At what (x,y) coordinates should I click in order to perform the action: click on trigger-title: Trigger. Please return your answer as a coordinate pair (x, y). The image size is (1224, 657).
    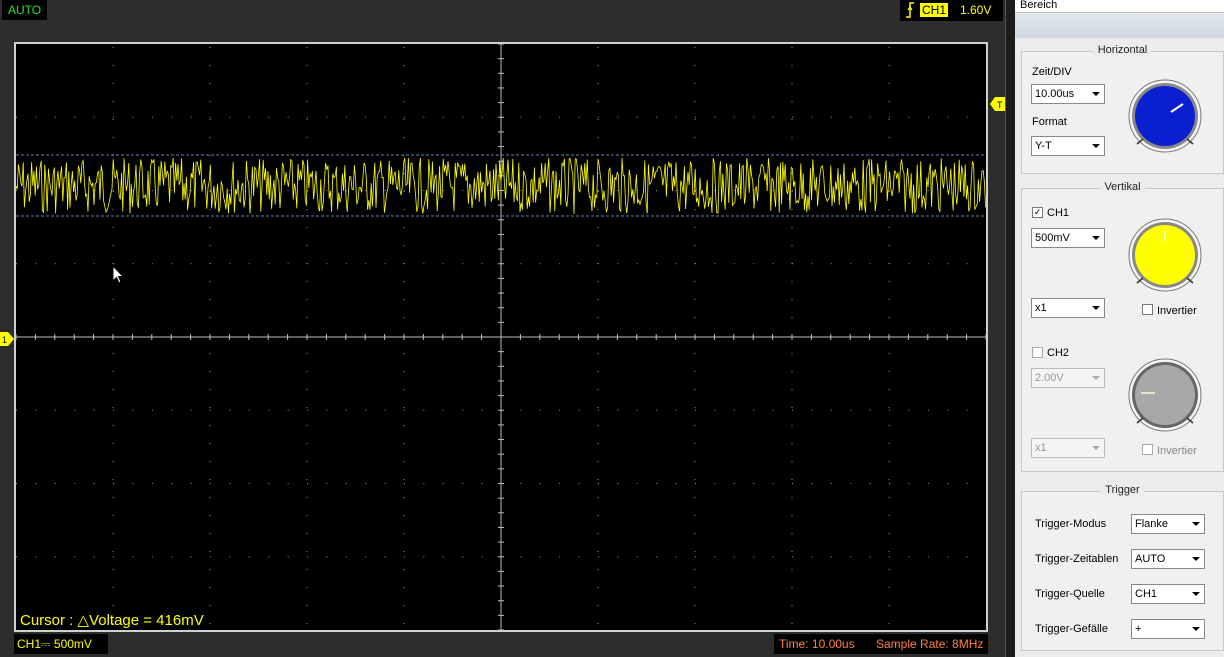
    Looking at the image, I should click on (1122, 490).